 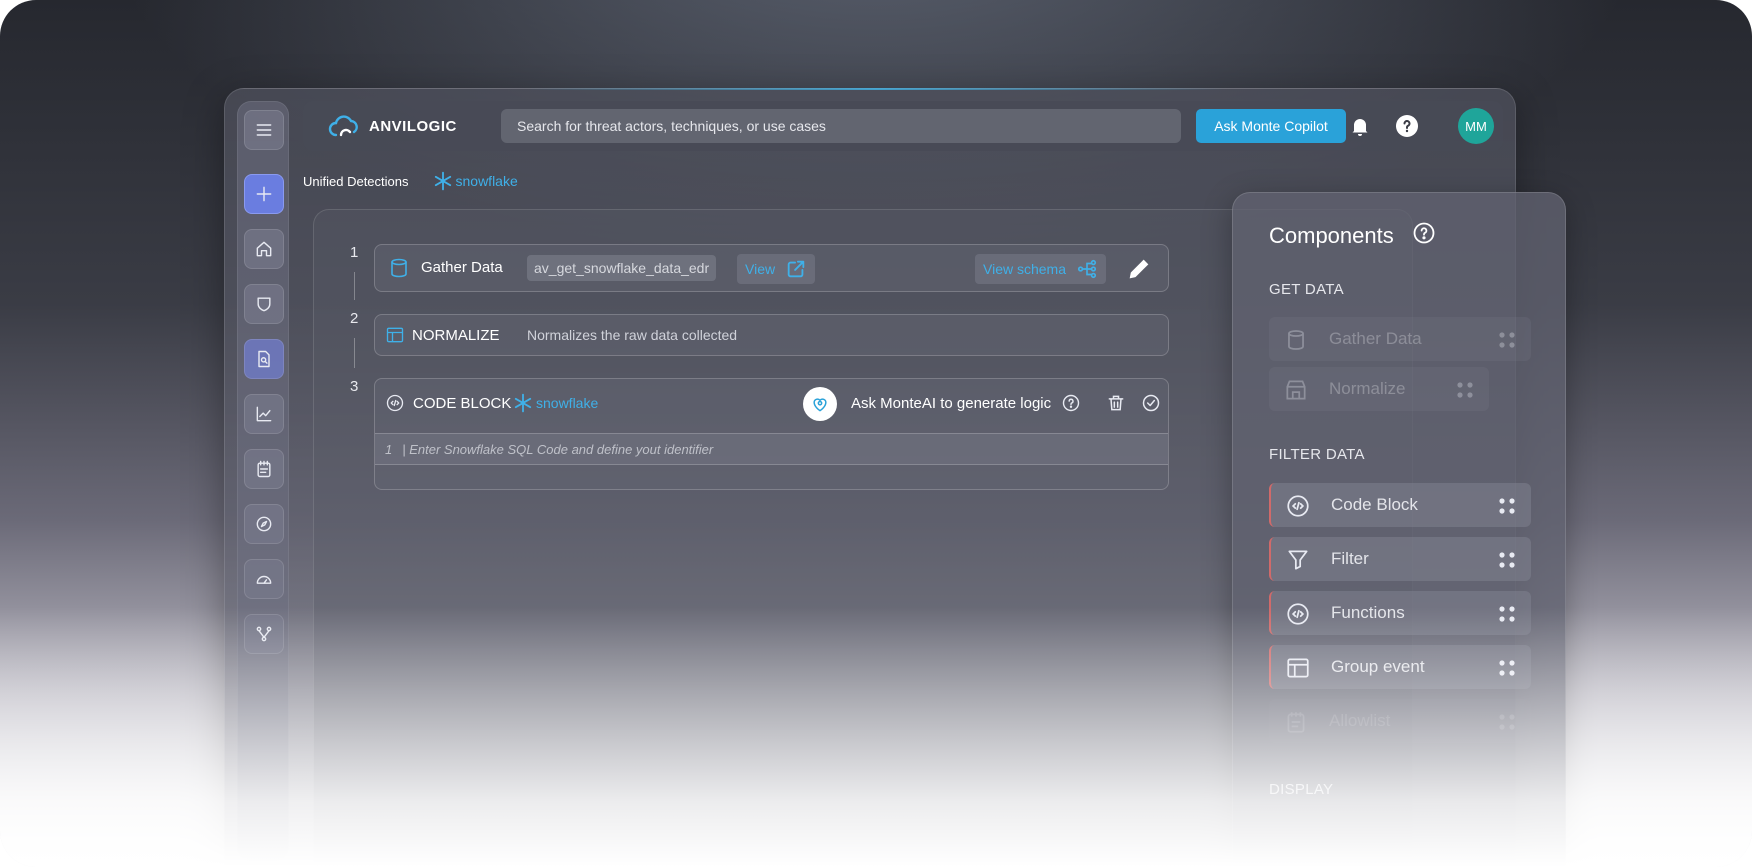 I want to click on delete-button, so click(x=1116, y=405).